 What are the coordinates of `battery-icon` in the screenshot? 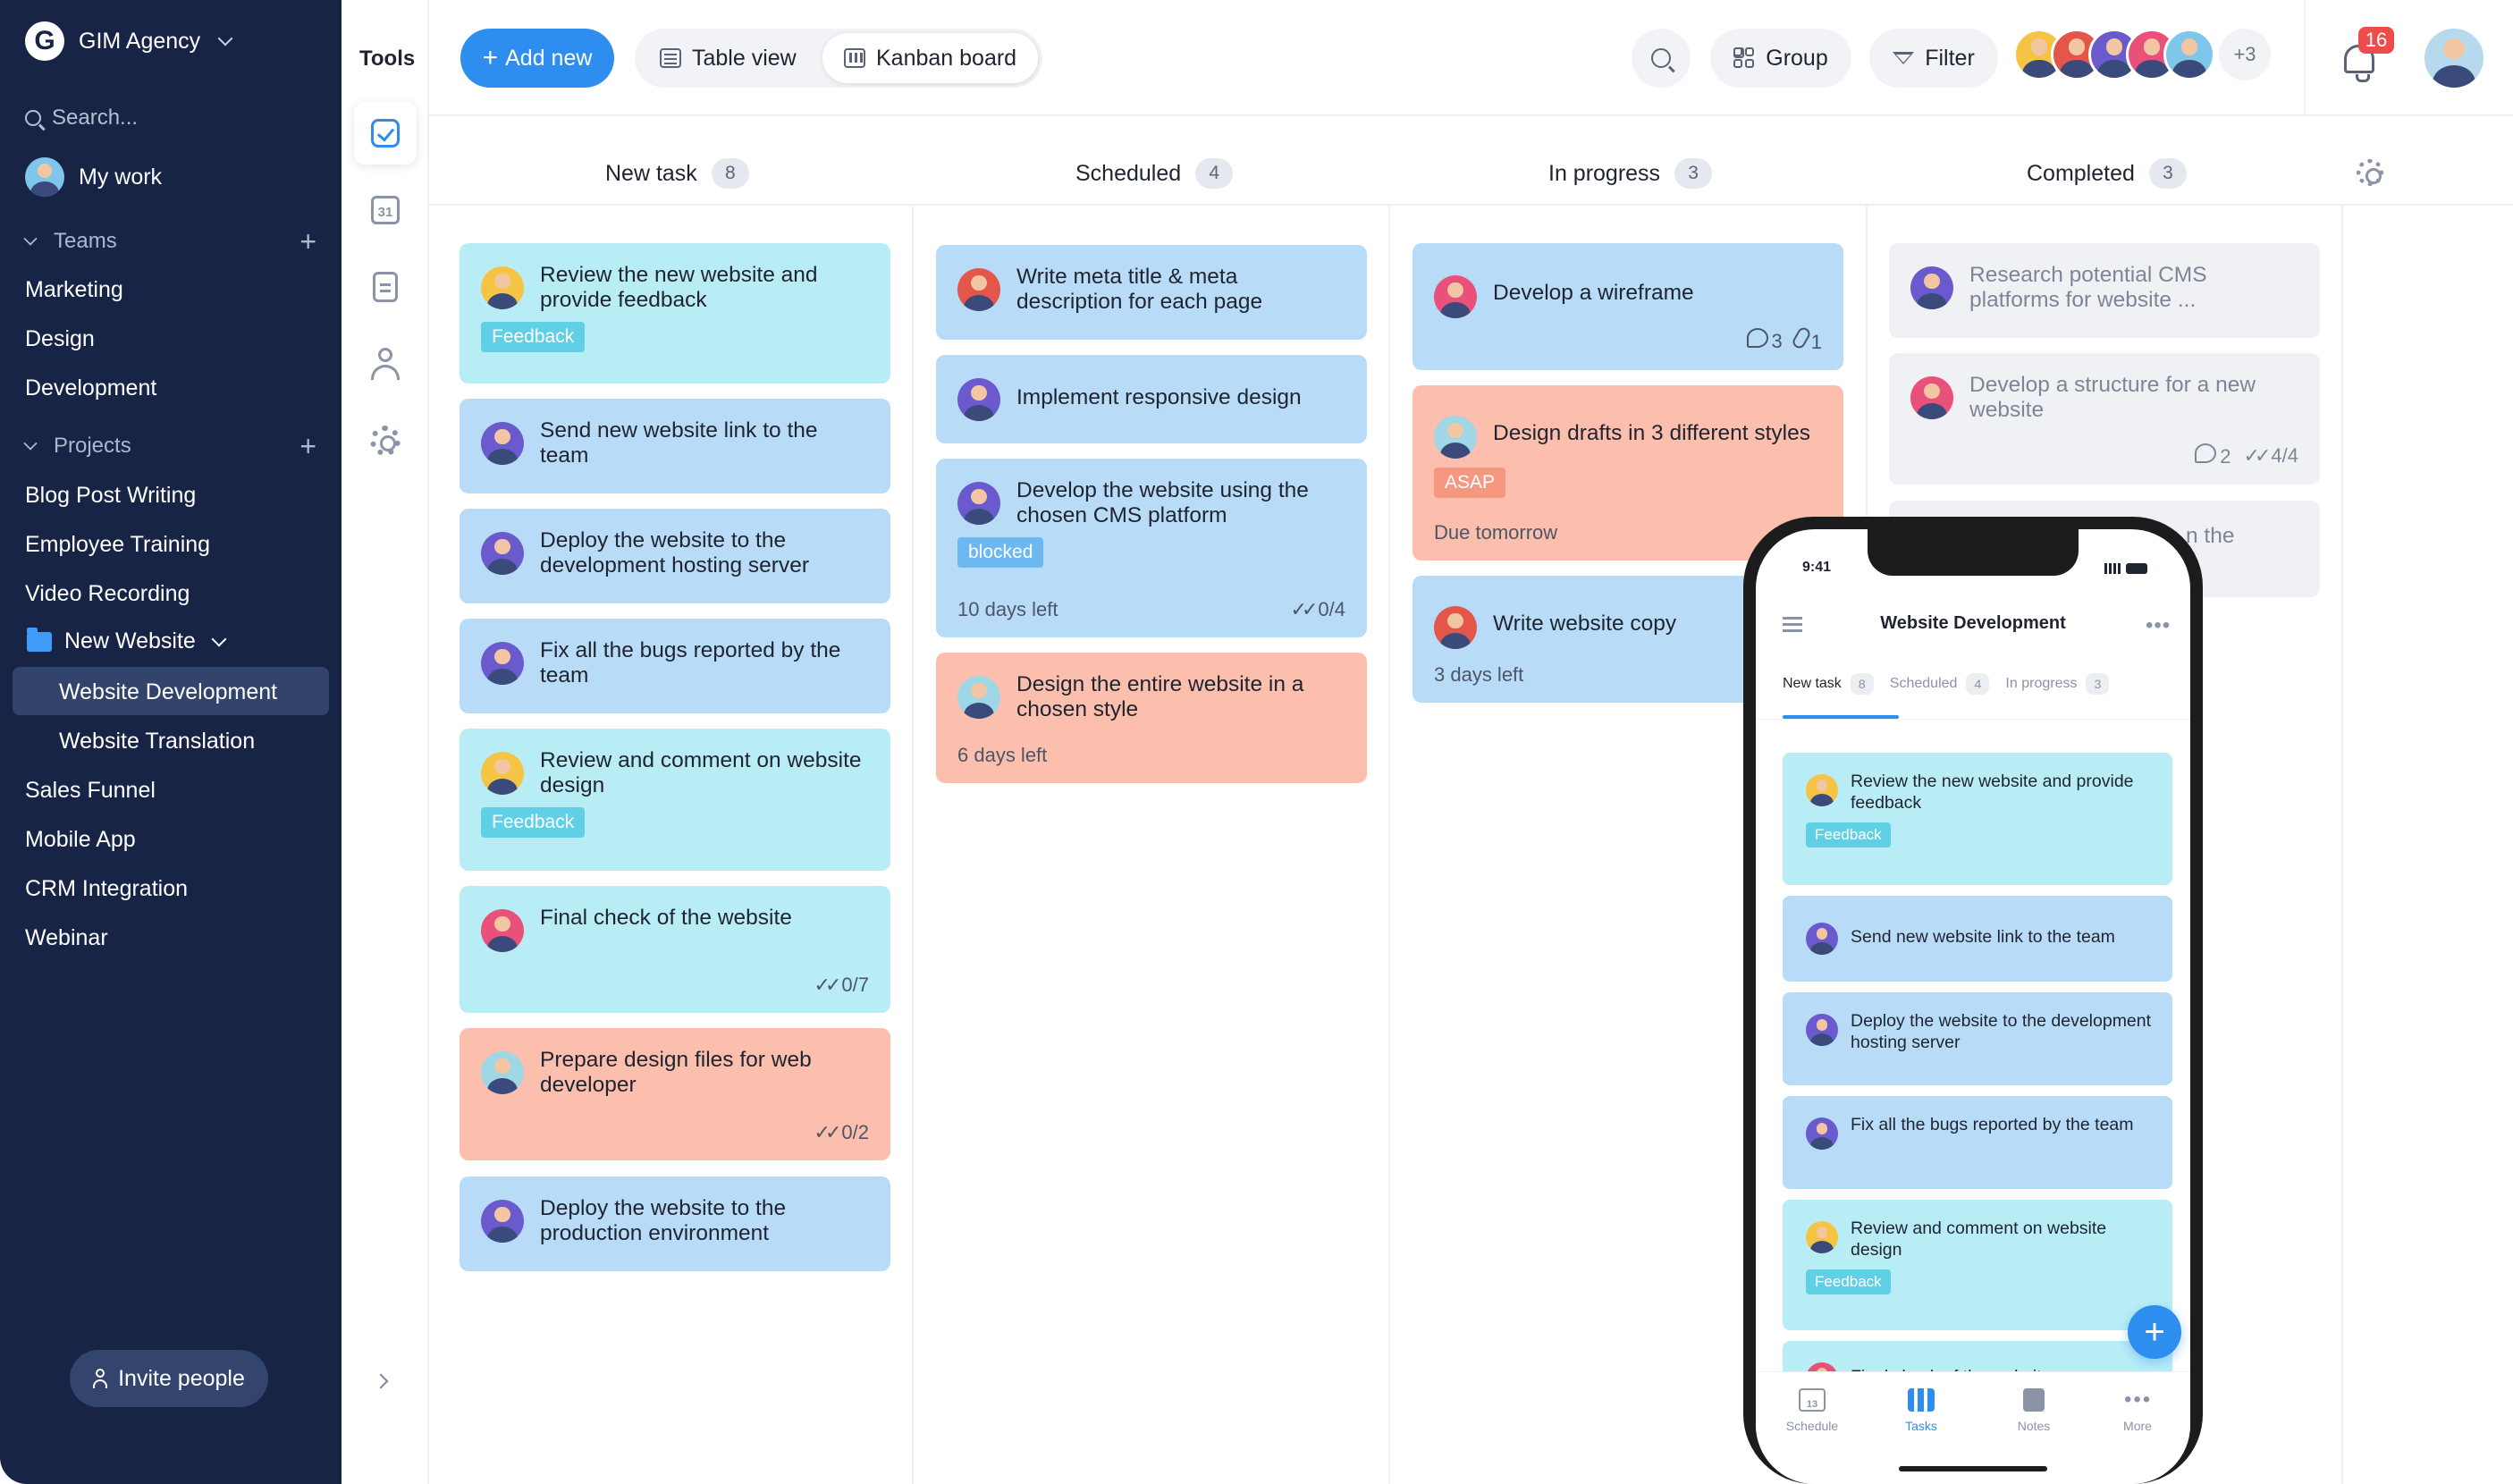 It's located at (2136, 568).